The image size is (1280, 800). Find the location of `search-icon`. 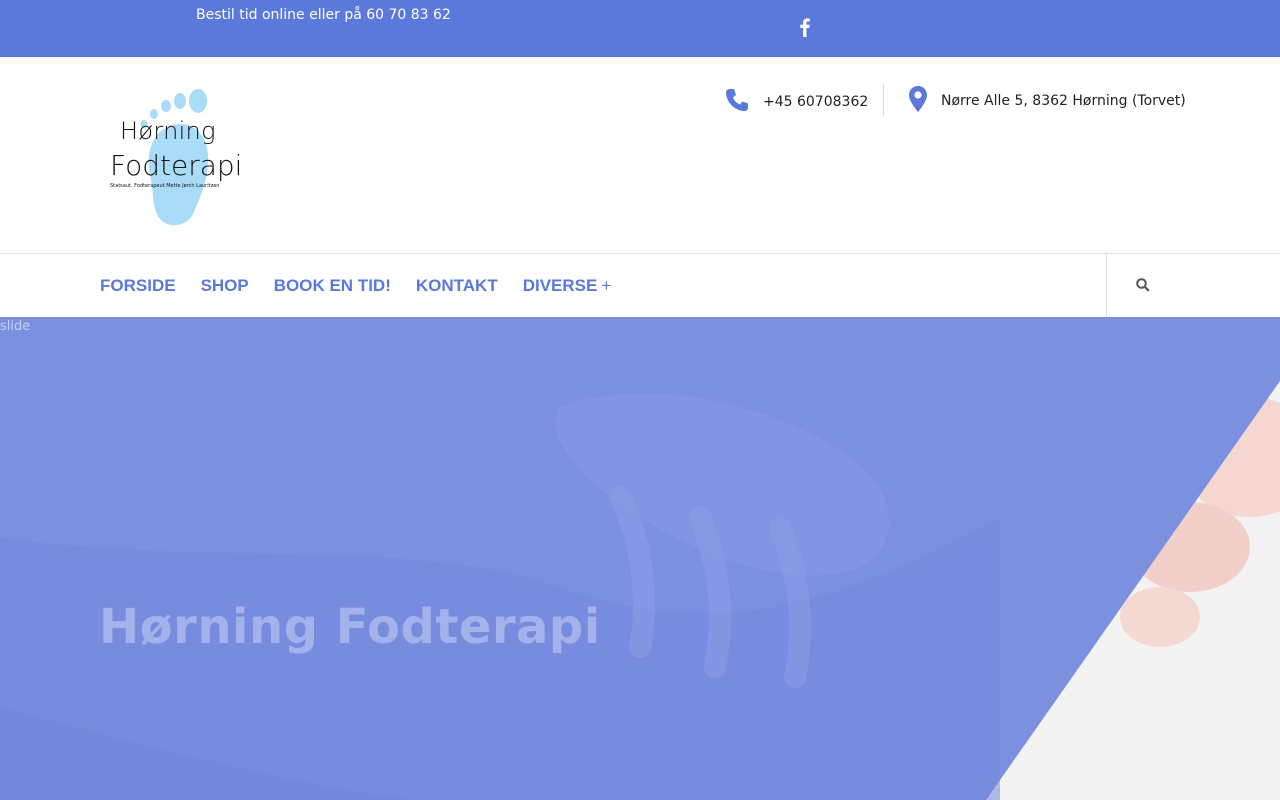

search-icon is located at coordinates (1143, 285).